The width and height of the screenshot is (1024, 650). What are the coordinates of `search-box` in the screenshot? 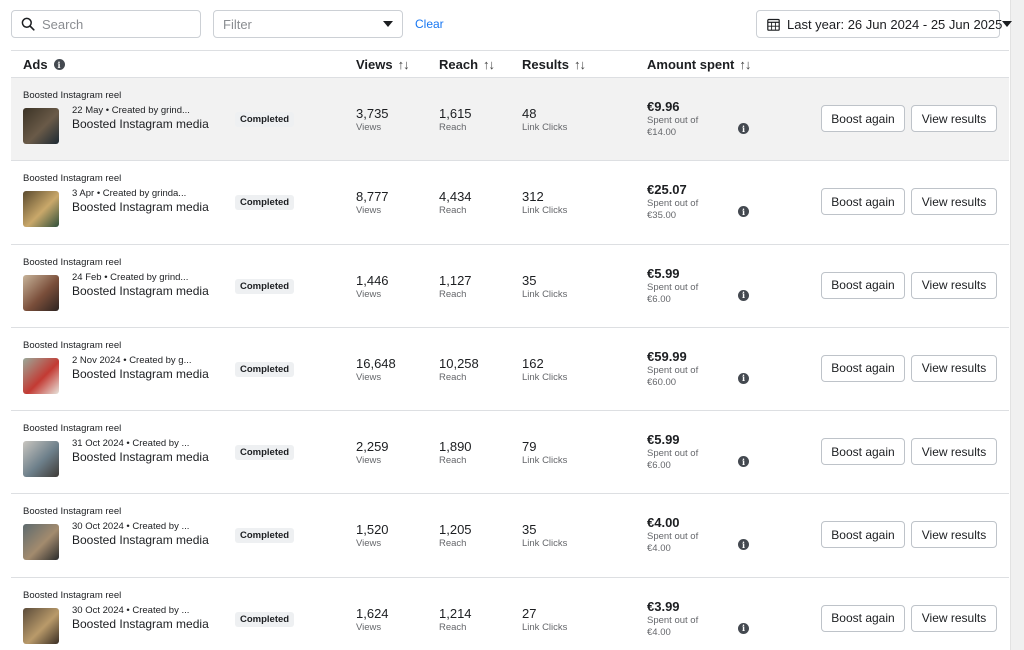 It's located at (106, 24).